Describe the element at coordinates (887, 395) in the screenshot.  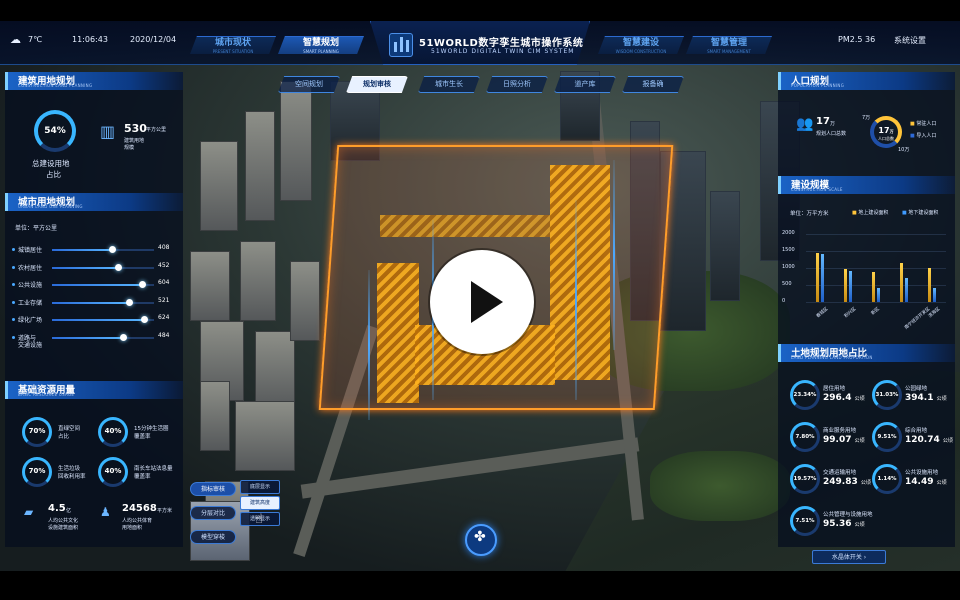
I see `landprop-ring: 31.03%` at that location.